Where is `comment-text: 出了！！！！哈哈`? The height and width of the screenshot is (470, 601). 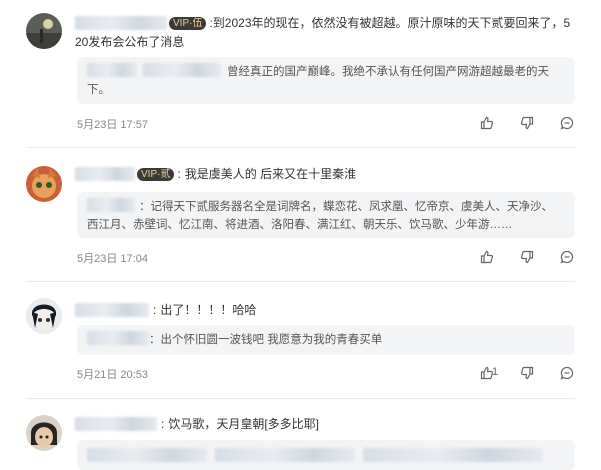
comment-text: 出了！！！！哈哈 is located at coordinates (208, 310).